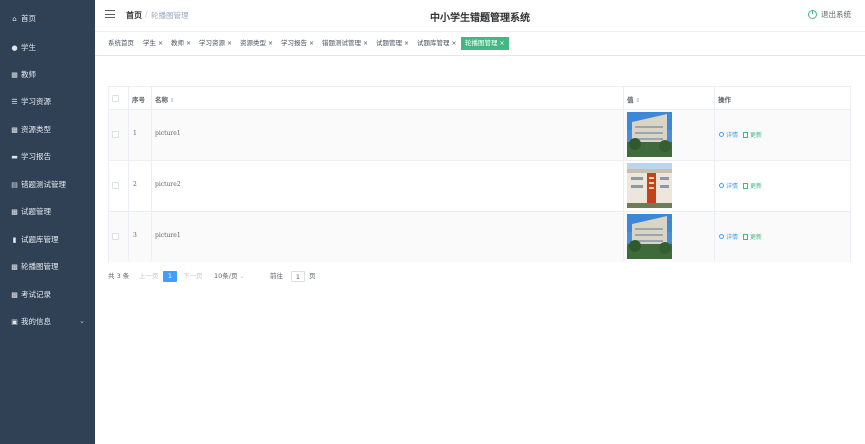  Describe the element at coordinates (256, 43) in the screenshot. I see `tag-resource-types: 资源类型 ×` at that location.